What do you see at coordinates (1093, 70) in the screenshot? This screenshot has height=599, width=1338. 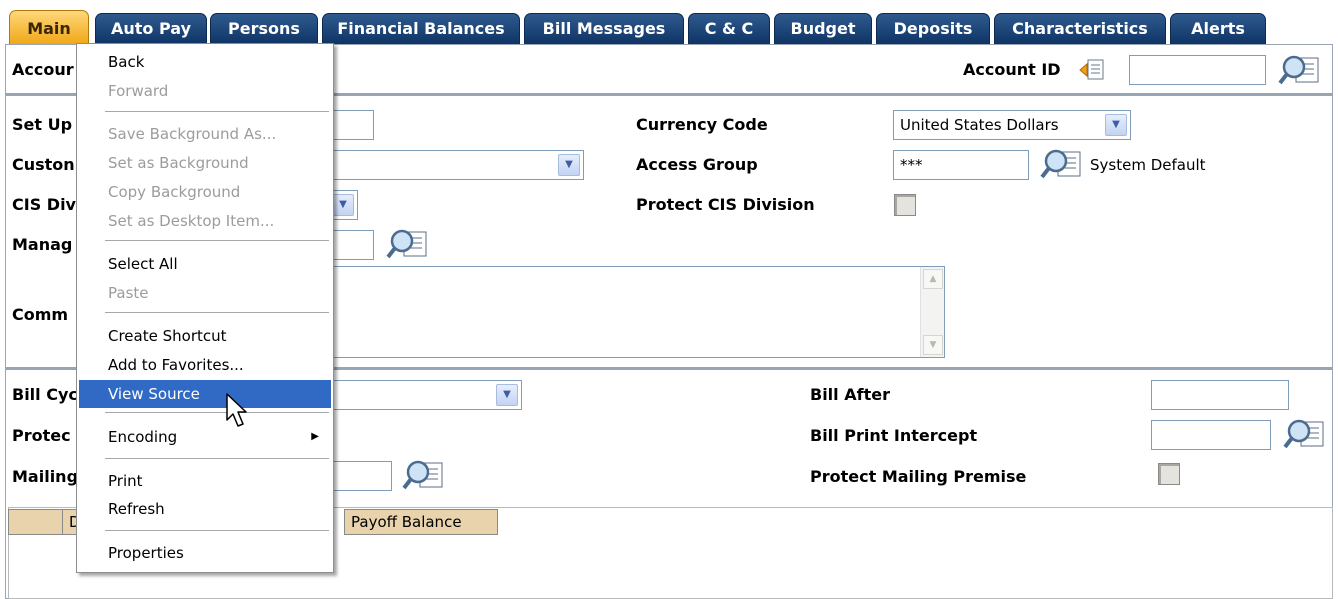 I see `context-icon` at bounding box center [1093, 70].